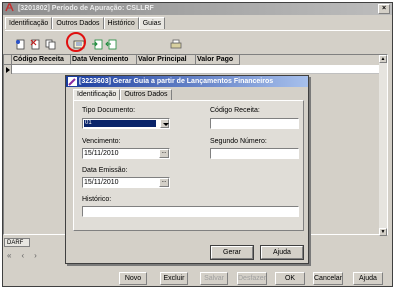 The height and width of the screenshot is (297, 404). What do you see at coordinates (121, 23) in the screenshot?
I see `tab-historico: Histórico` at bounding box center [121, 23].